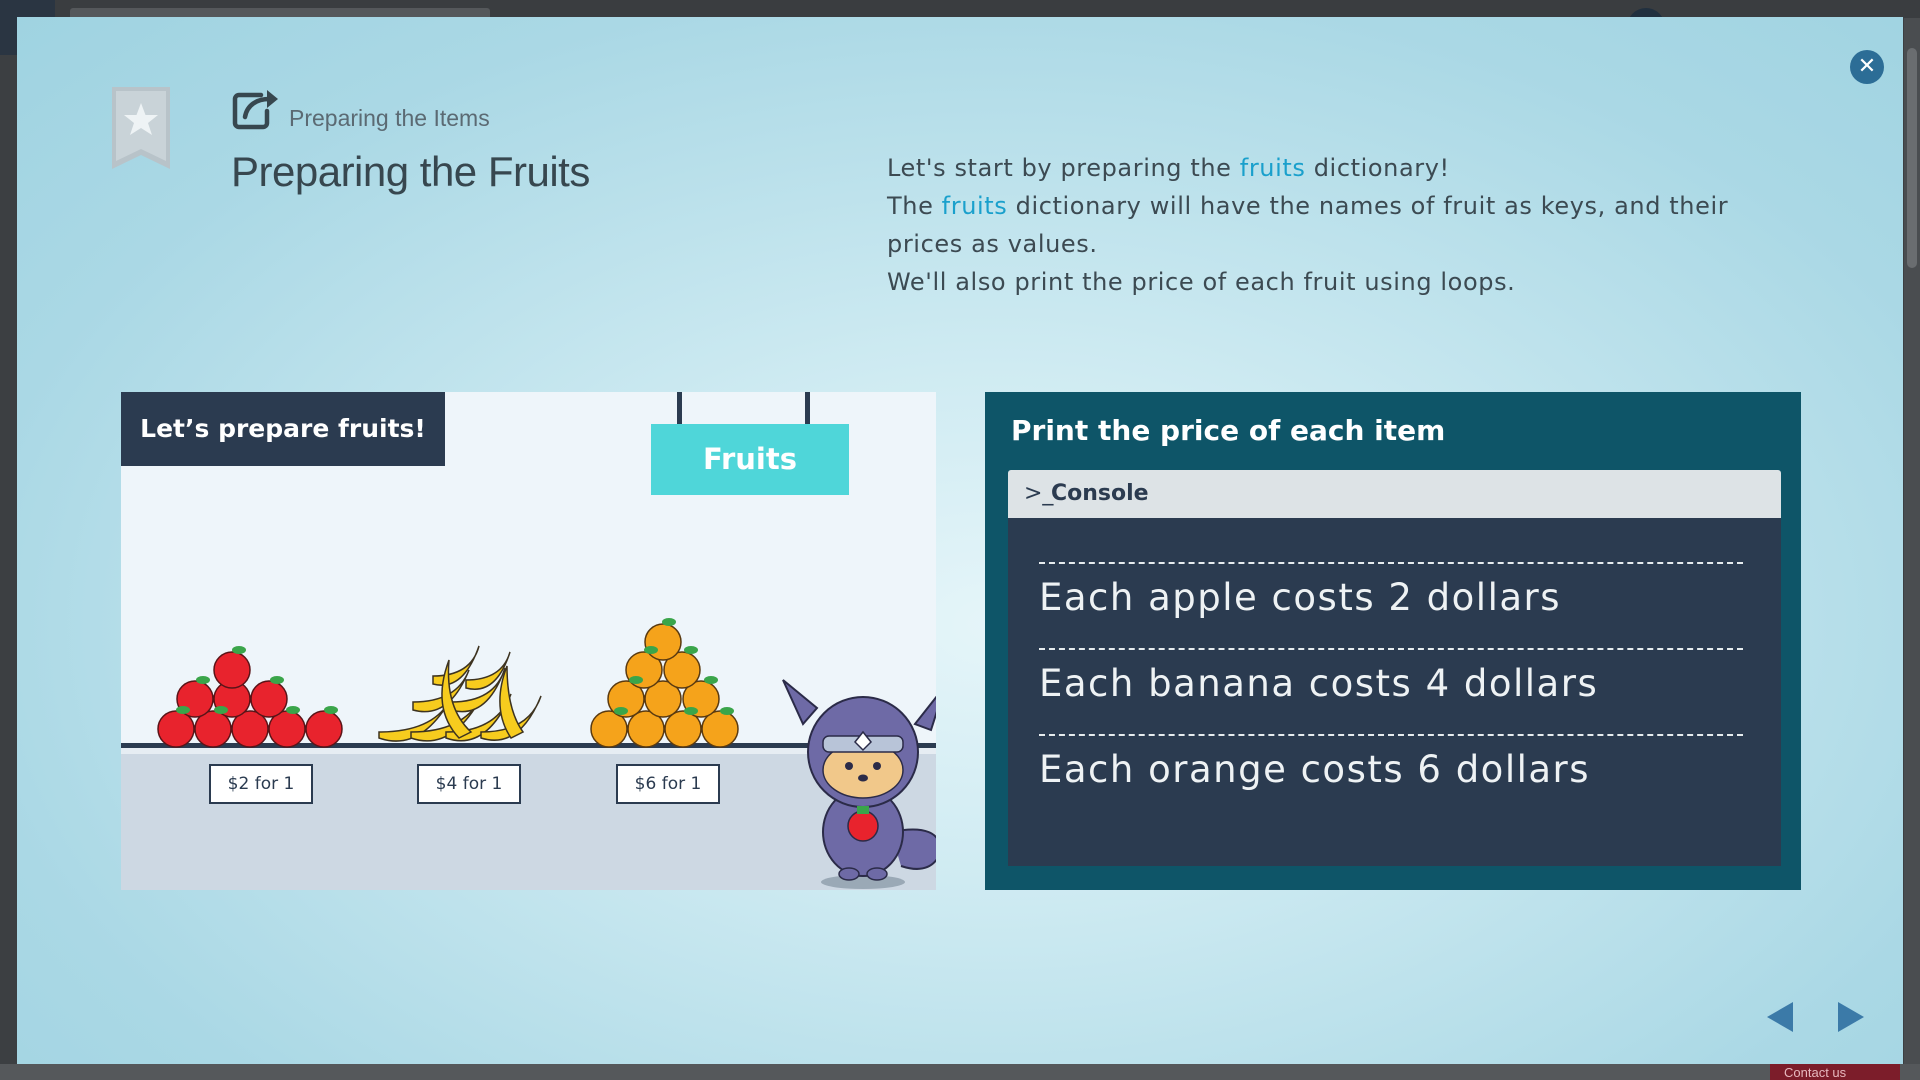  What do you see at coordinates (1851, 1017) in the screenshot?
I see `next-arrow-icon` at bounding box center [1851, 1017].